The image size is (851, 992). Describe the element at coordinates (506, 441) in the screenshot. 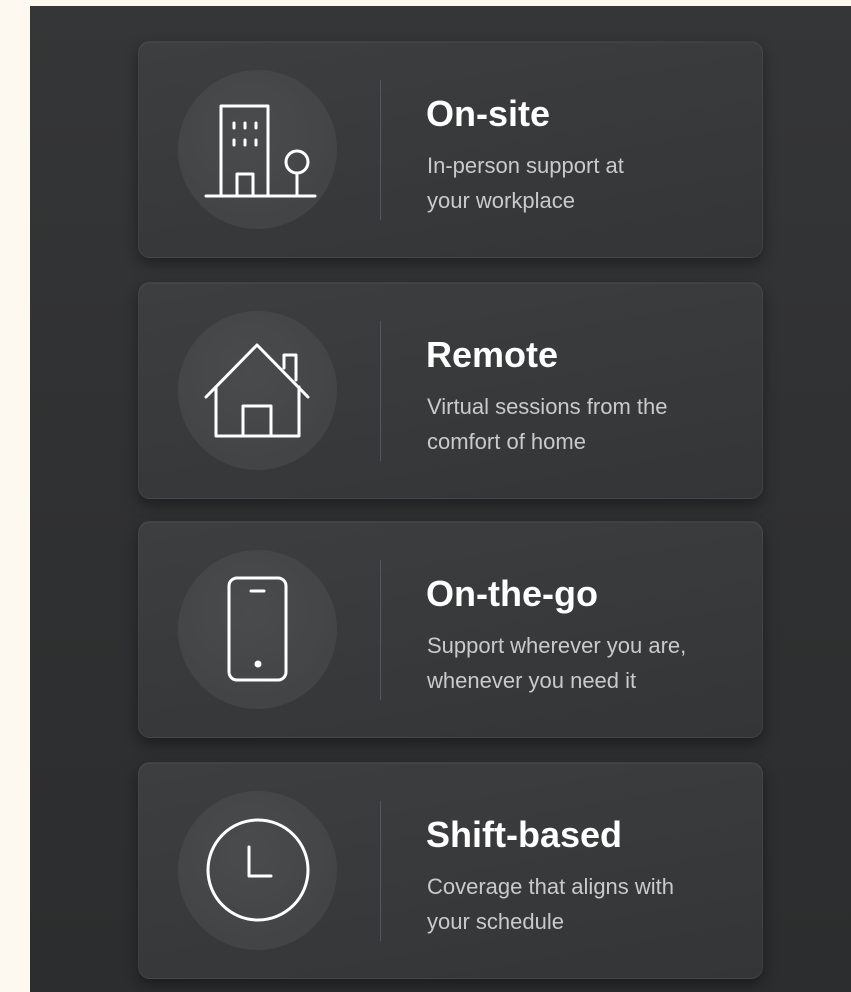

I see `option-description-line: comfort of home` at that location.